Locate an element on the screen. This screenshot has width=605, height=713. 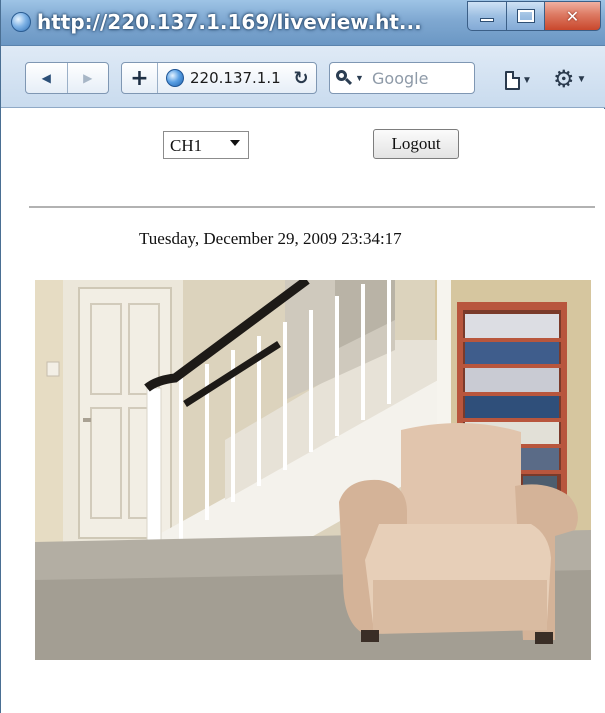
site-globe-icon is located at coordinates (175, 78).